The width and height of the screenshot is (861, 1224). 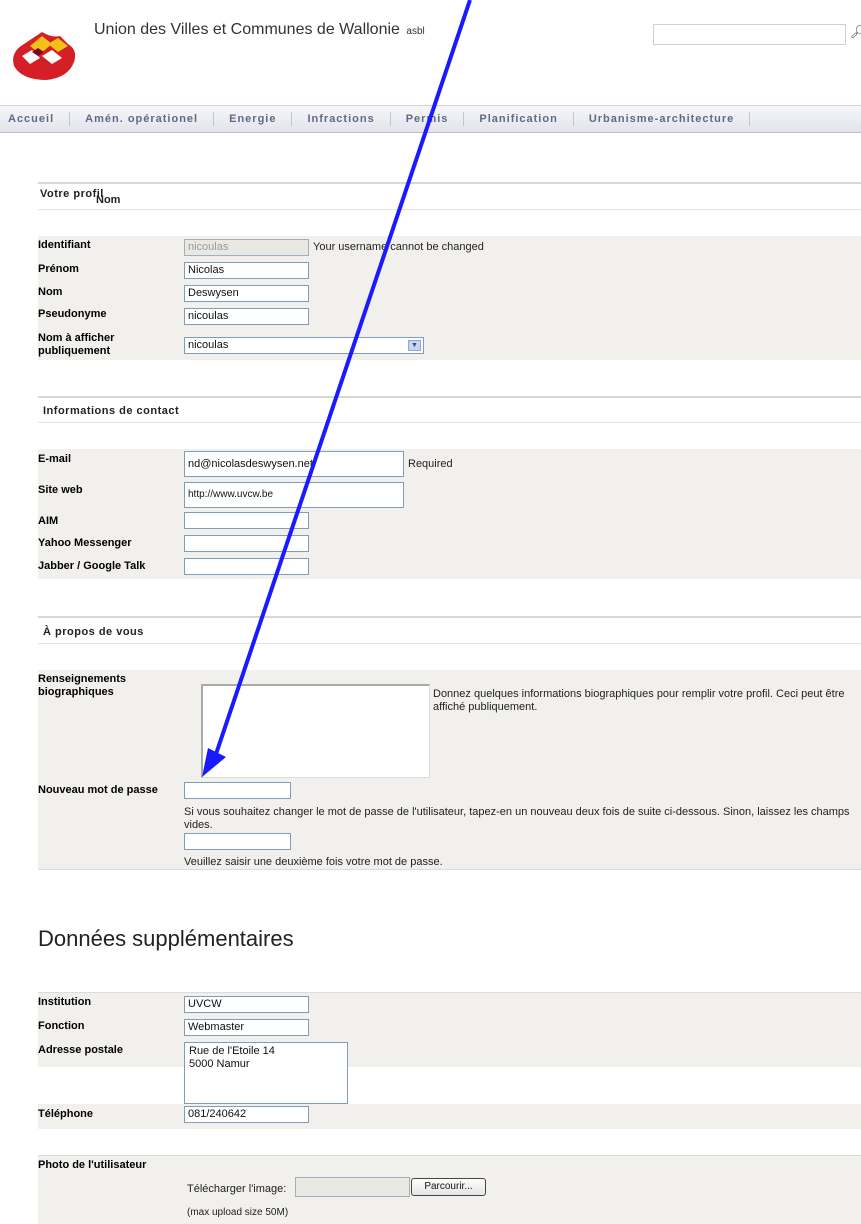 I want to click on function-label: Fonction, so click(x=61, y=1026).